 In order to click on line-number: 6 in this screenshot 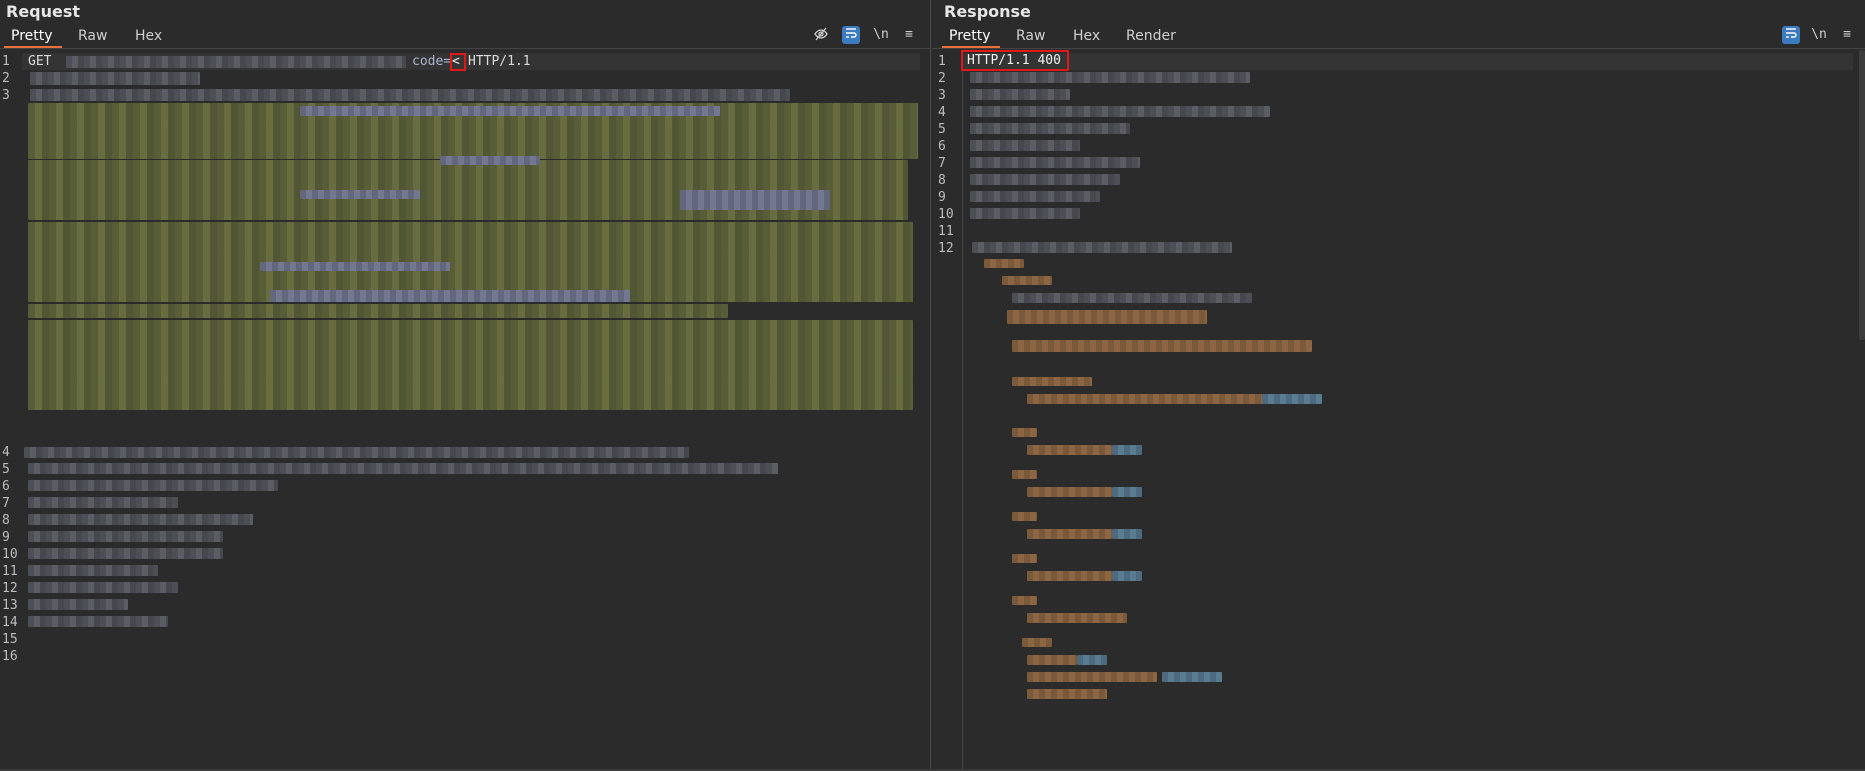, I will do `click(942, 146)`.